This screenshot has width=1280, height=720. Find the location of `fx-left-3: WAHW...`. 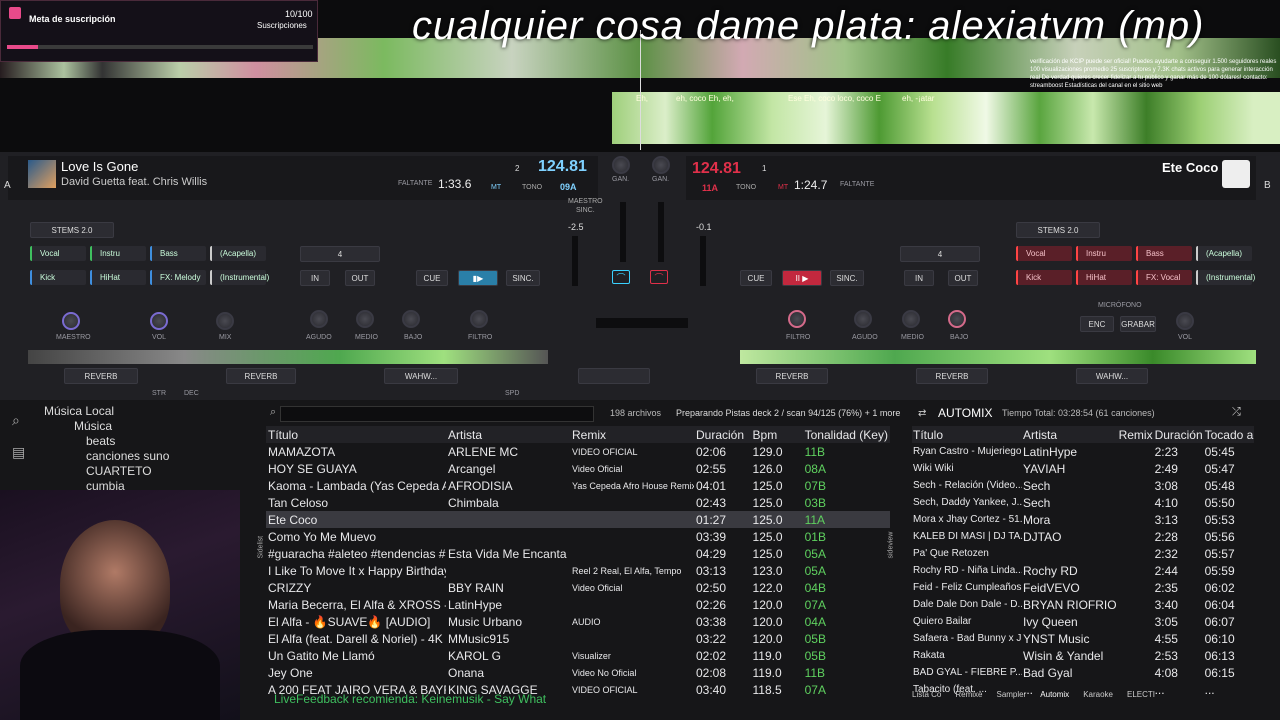

fx-left-3: WAHW... is located at coordinates (421, 376).